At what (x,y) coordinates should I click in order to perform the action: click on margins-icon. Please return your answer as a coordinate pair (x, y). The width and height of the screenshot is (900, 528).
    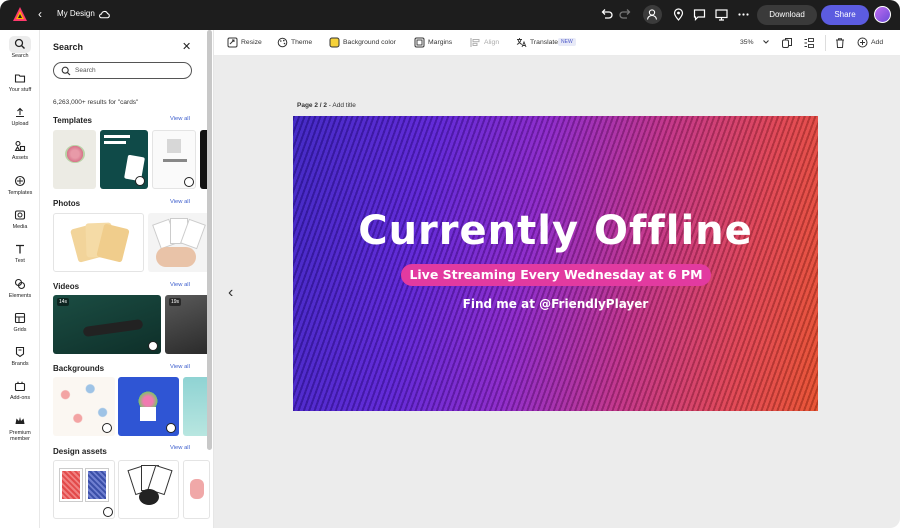
    Looking at the image, I should click on (419, 42).